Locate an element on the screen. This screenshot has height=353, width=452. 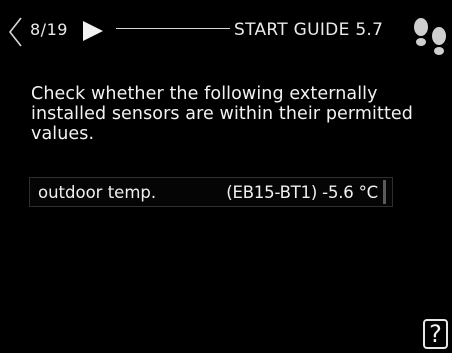
sensor-row-outdoor-temp: outdoor temp. (EB15-BT1) -5.6 °C is located at coordinates (211, 192).